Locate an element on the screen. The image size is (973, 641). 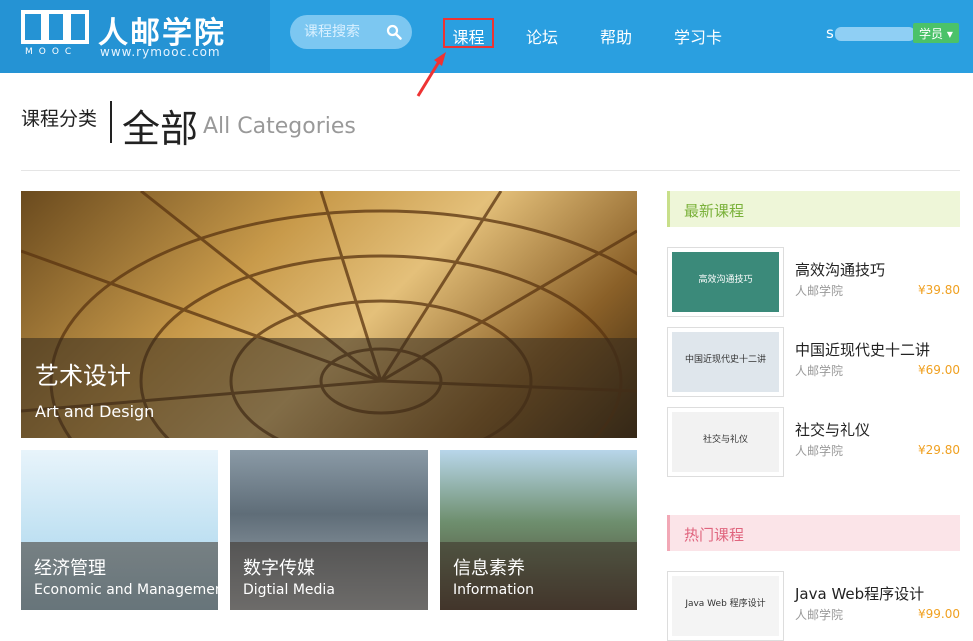
course-price: ¥99.00 is located at coordinates (939, 614).